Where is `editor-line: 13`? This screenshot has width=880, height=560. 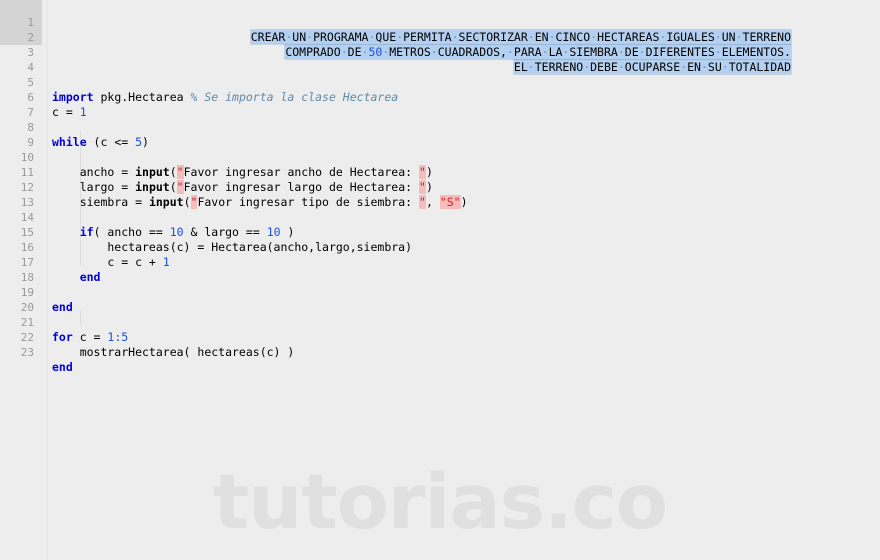
editor-line: 13 is located at coordinates (440, 194).